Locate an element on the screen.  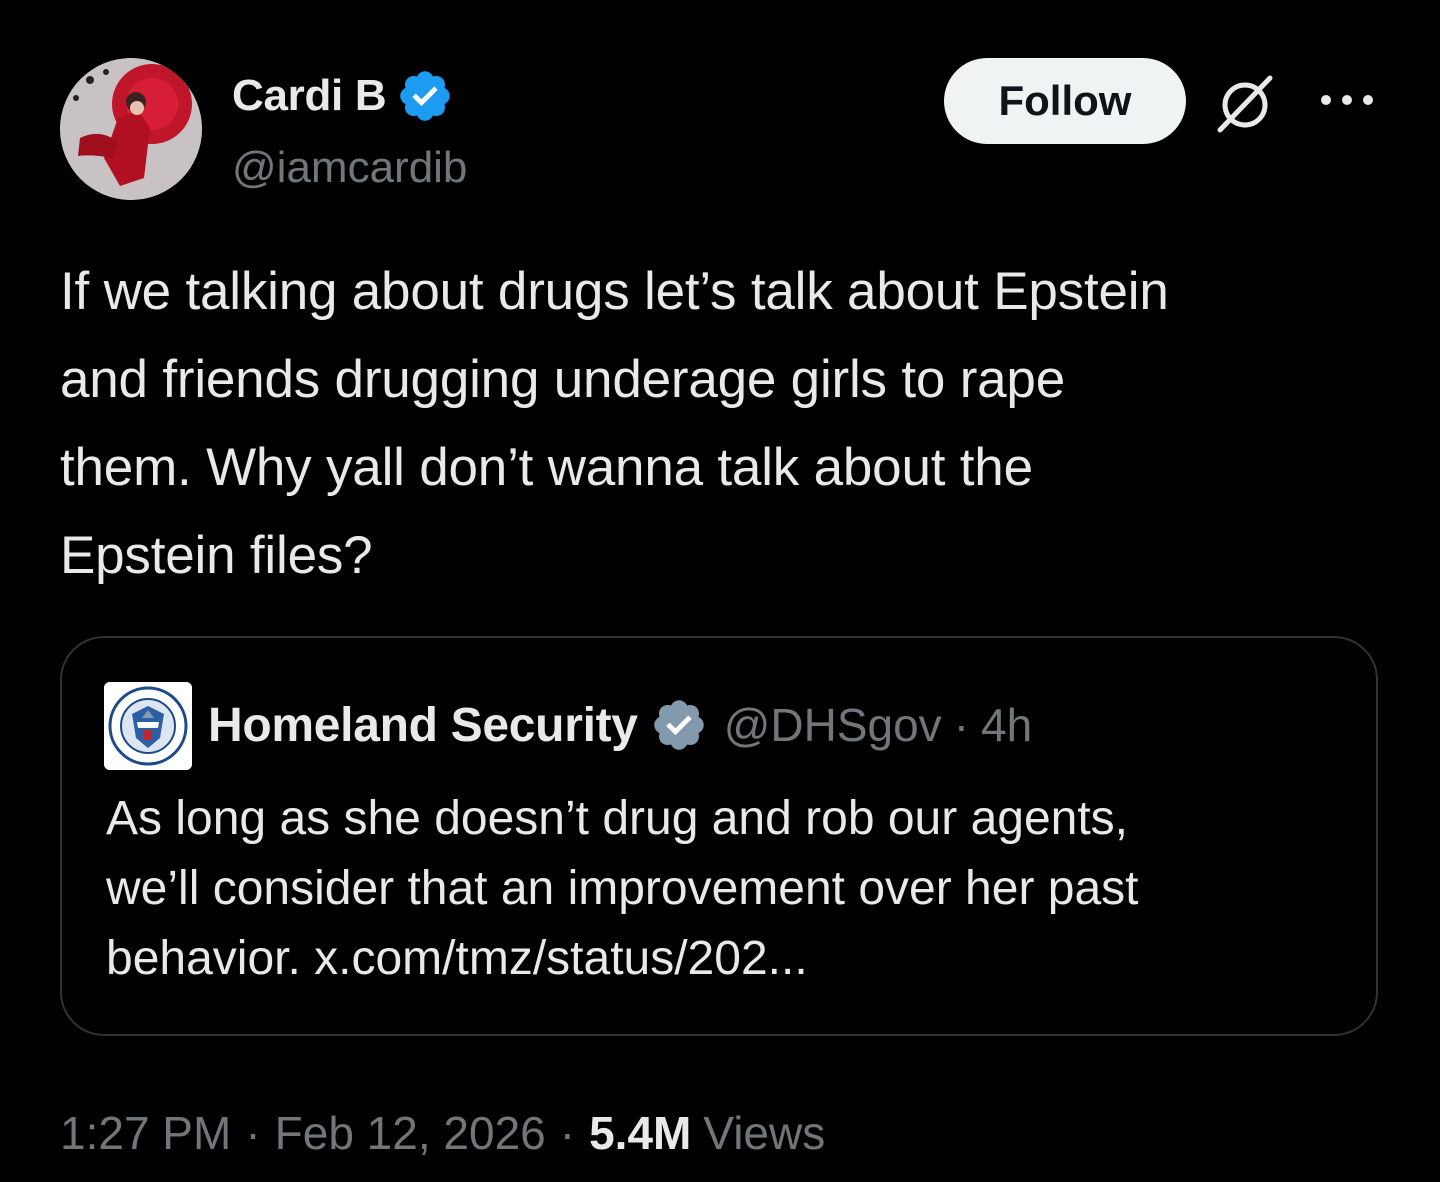
quote-author-avatar is located at coordinates (148, 726).